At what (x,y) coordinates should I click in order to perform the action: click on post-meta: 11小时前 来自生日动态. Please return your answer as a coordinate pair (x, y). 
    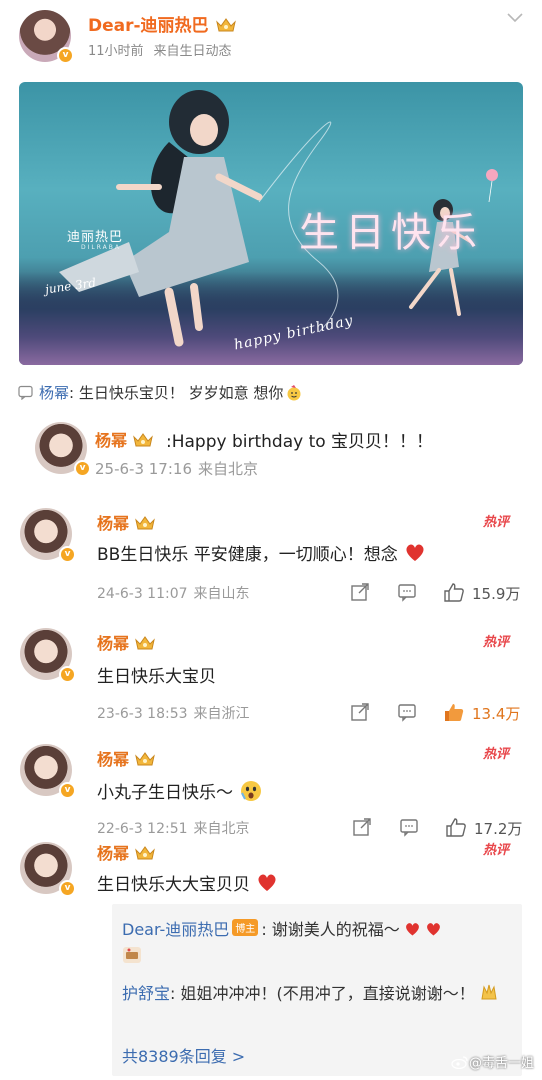
    Looking at the image, I should click on (160, 49).